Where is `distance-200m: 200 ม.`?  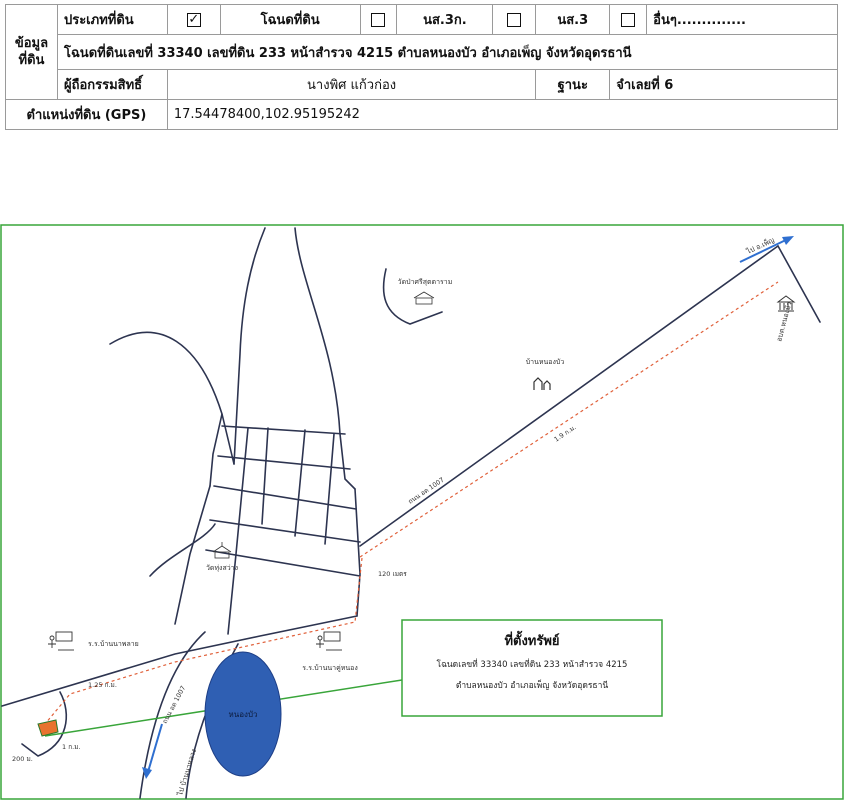 distance-200m: 200 ม. is located at coordinates (22, 759).